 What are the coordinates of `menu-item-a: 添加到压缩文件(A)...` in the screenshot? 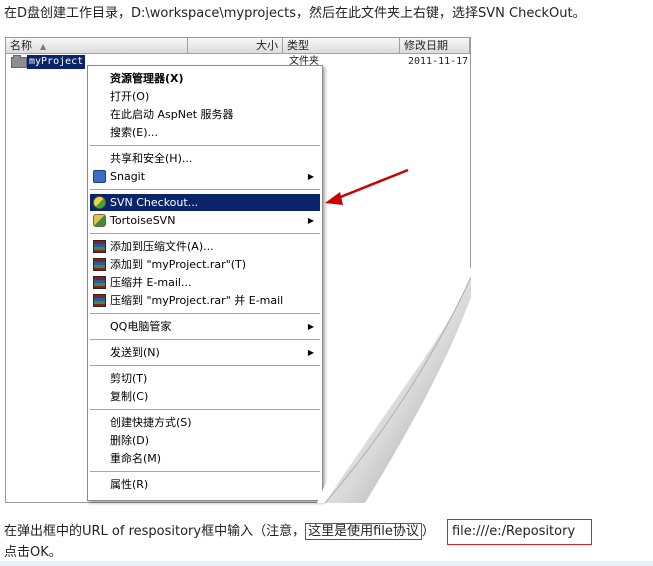 It's located at (205, 246).